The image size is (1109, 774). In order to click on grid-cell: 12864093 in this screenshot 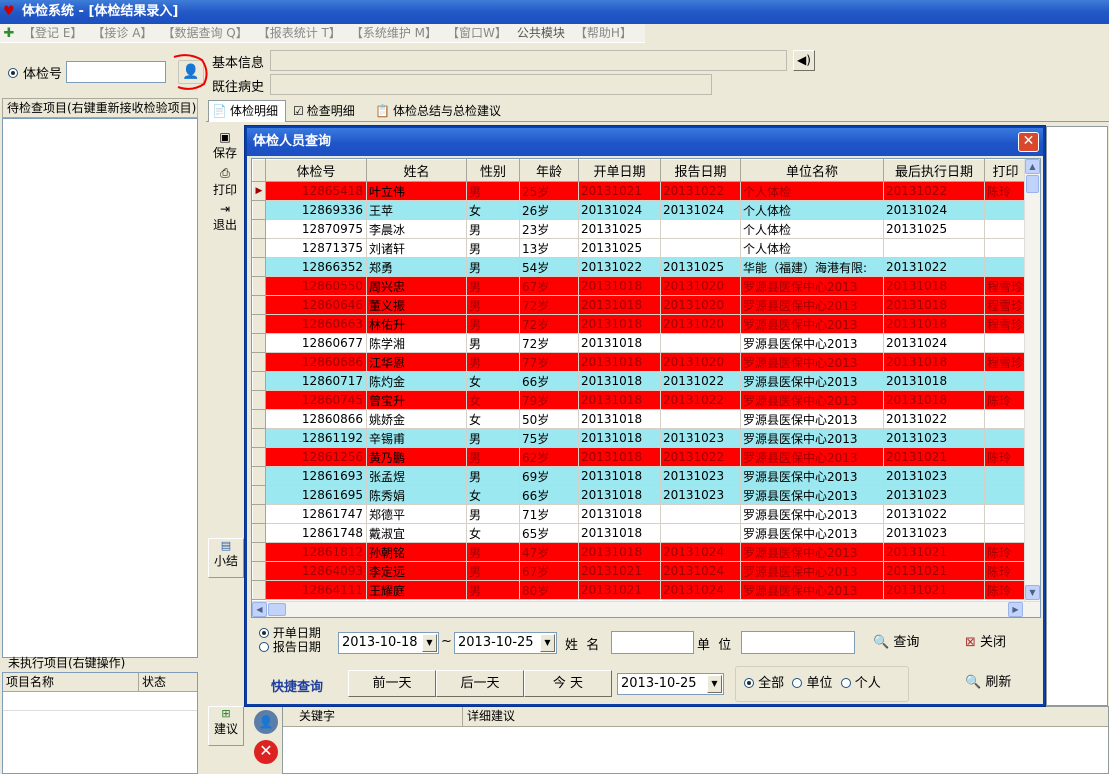, I will do `click(316, 571)`.